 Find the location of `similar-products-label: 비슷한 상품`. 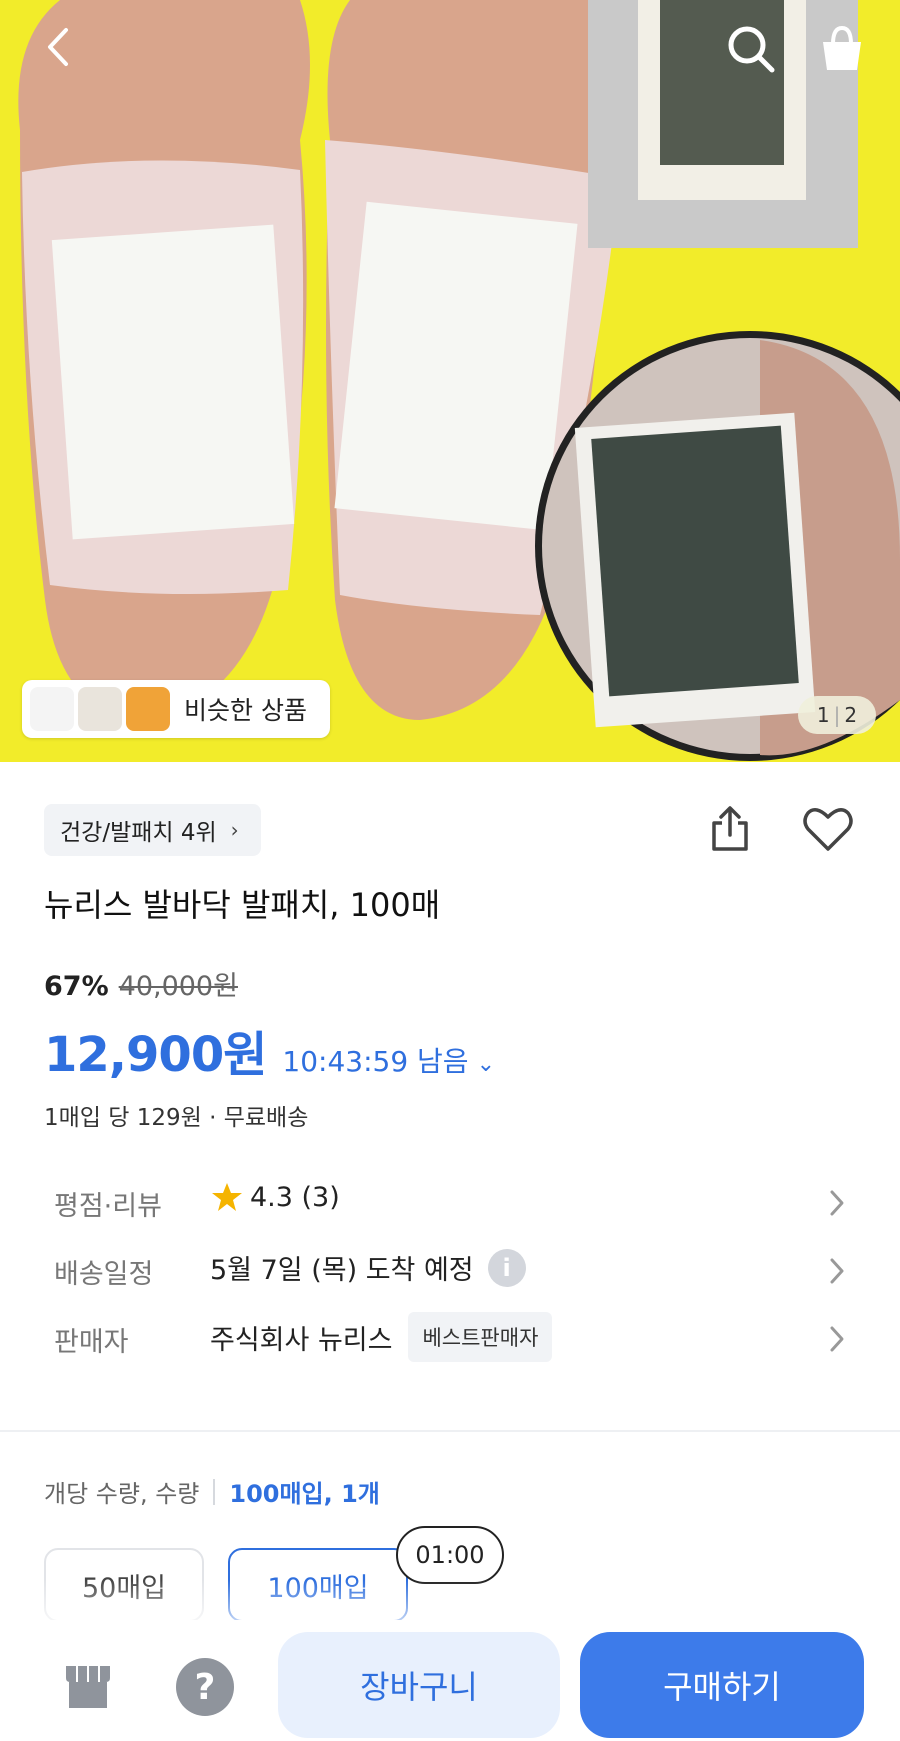

similar-products-label: 비슷한 상품 is located at coordinates (245, 710).